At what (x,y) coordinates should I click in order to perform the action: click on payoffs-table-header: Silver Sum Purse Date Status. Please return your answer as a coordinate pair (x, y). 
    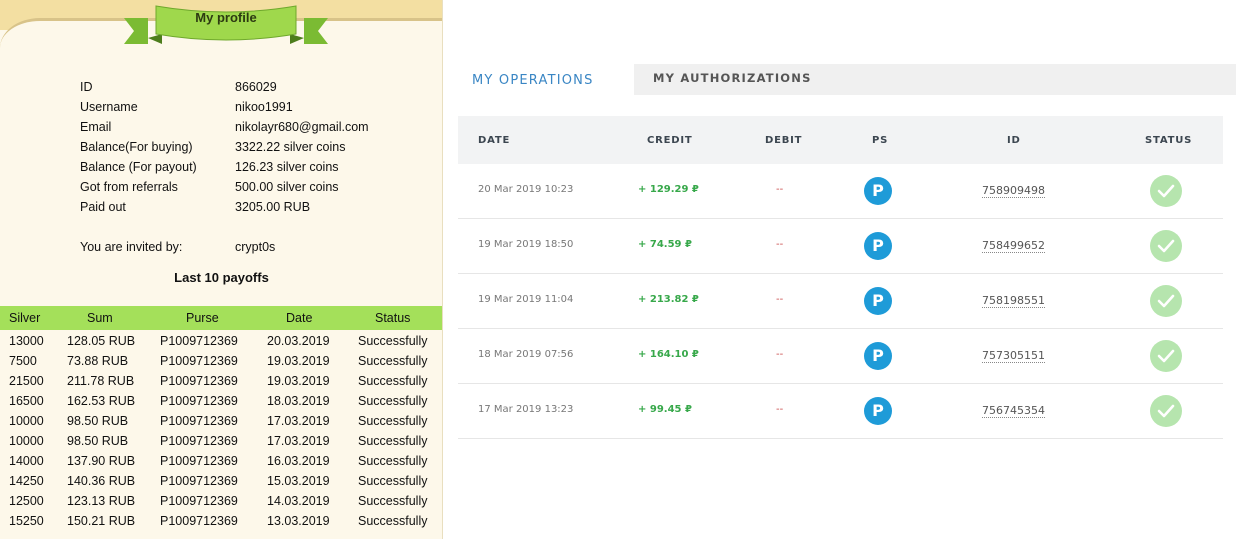
    Looking at the image, I should click on (221, 318).